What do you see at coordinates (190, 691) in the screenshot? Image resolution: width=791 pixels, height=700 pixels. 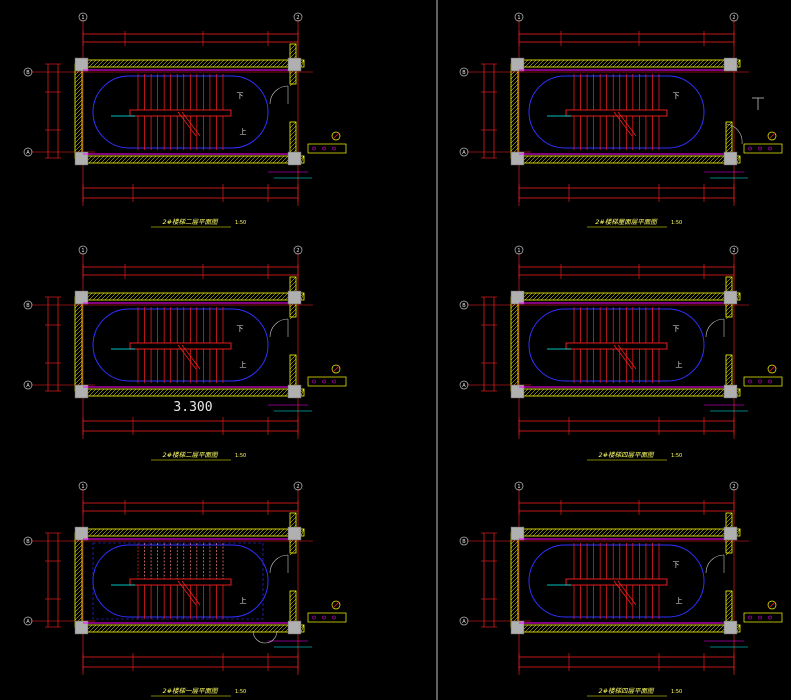 I see `drawing-title: 2#楼梯一层平面图` at bounding box center [190, 691].